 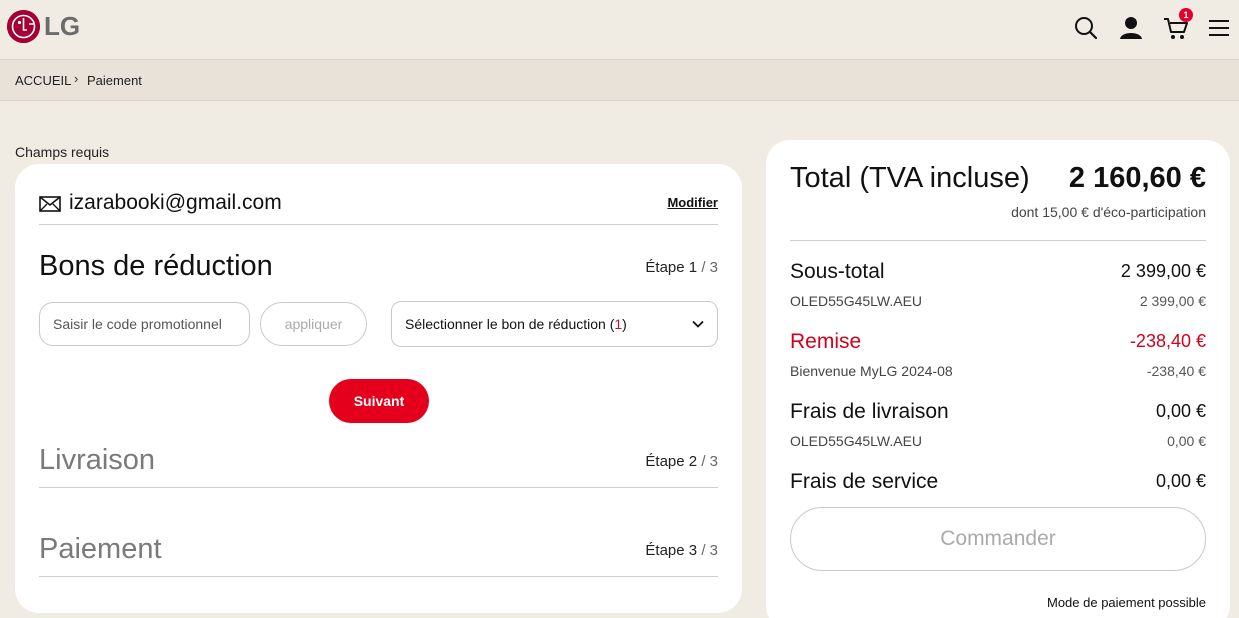 What do you see at coordinates (713, 267) in the screenshot?
I see `step-1-total: 3` at bounding box center [713, 267].